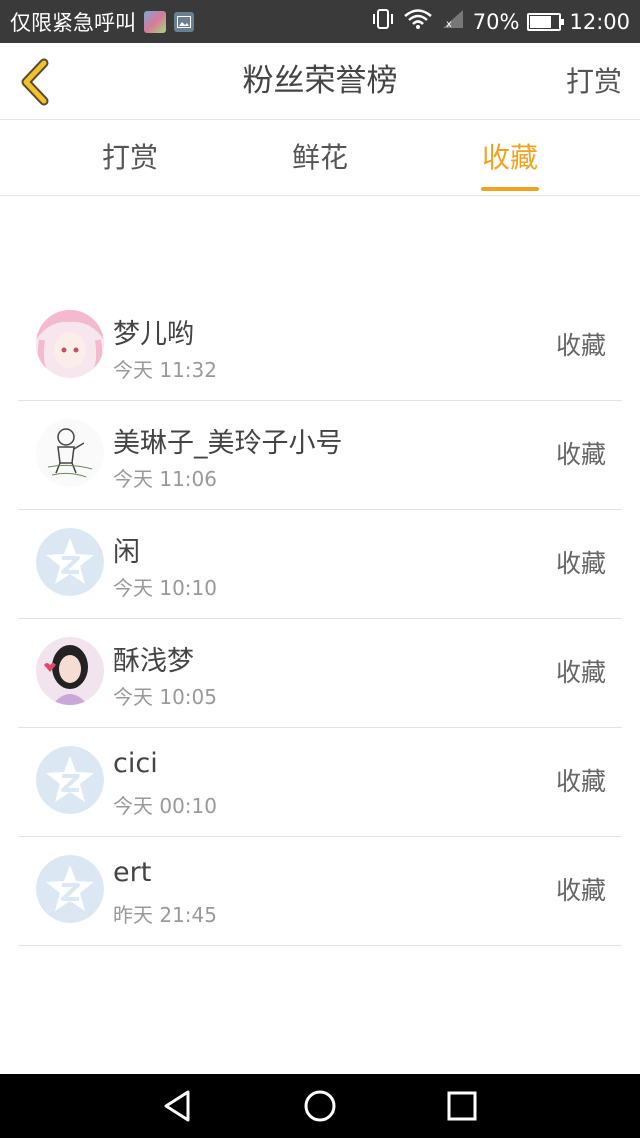  I want to click on battery-icon, so click(546, 21).